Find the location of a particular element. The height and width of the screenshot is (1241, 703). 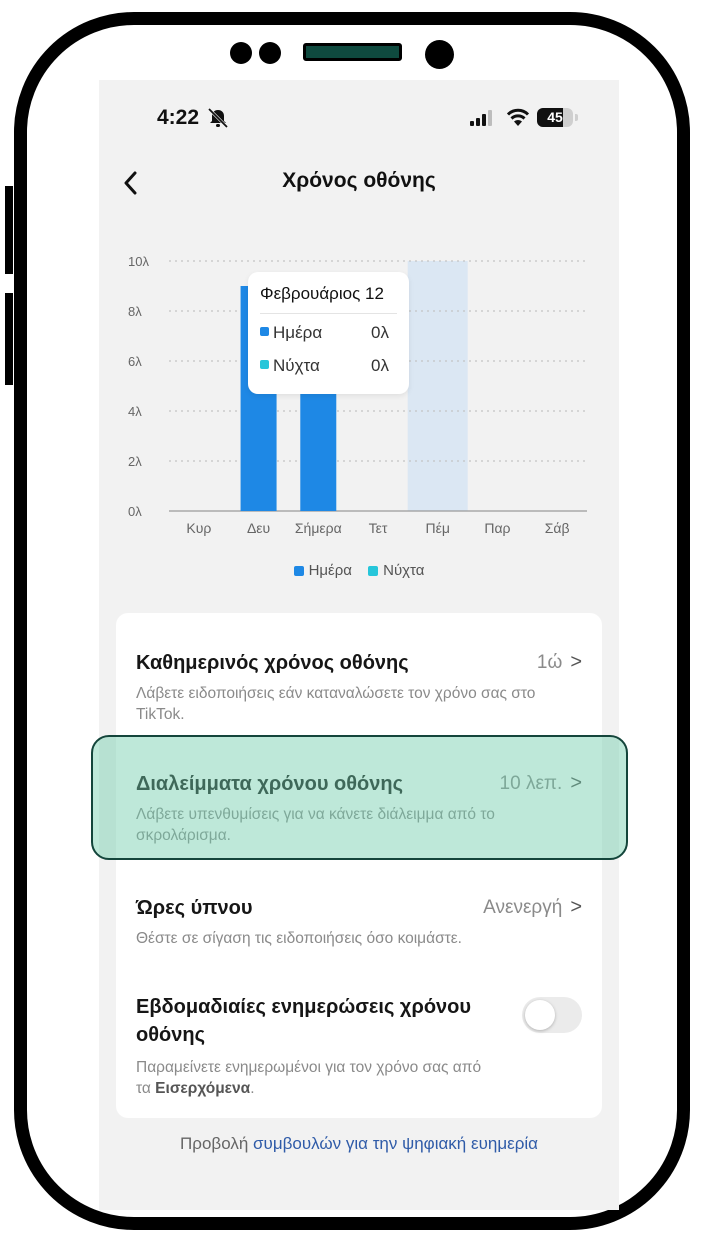

wifi-icon is located at coordinates (518, 117).